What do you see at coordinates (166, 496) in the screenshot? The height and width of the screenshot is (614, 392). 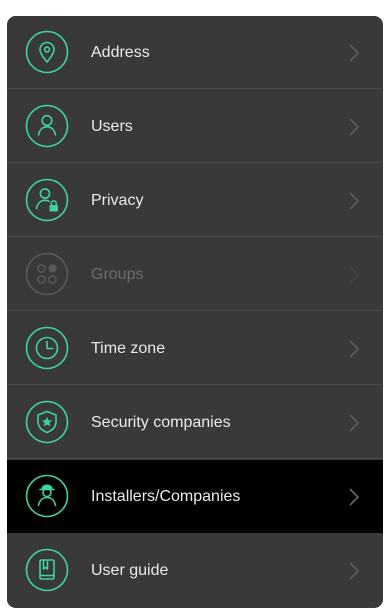 I see `menu-item-label: Installers/Companies` at bounding box center [166, 496].